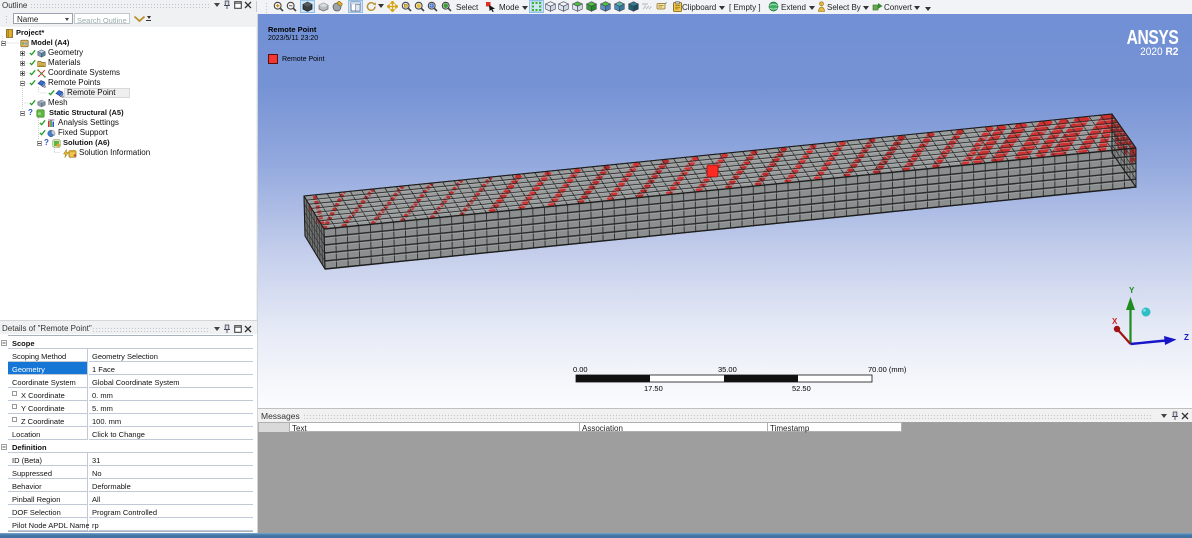  I want to click on svg-text: xyz, so click(645, 3).